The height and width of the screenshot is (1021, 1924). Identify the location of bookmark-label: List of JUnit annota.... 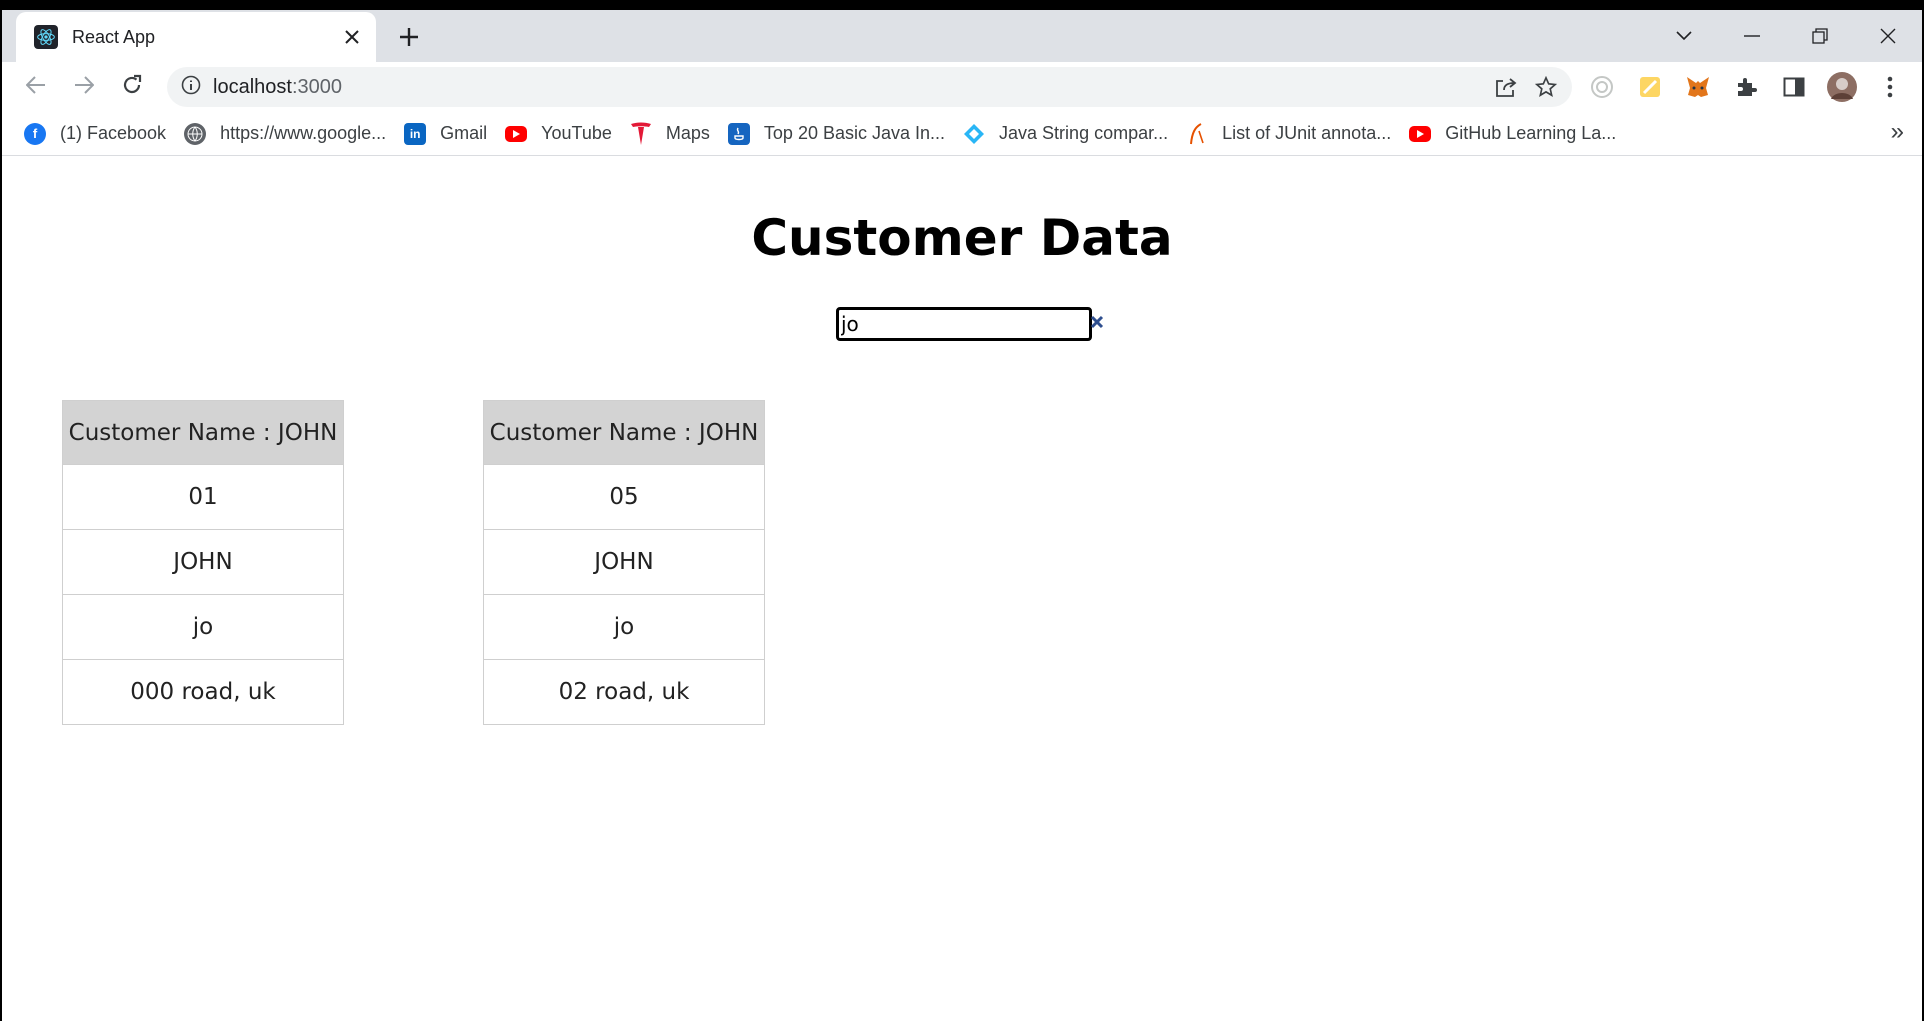
(1307, 133).